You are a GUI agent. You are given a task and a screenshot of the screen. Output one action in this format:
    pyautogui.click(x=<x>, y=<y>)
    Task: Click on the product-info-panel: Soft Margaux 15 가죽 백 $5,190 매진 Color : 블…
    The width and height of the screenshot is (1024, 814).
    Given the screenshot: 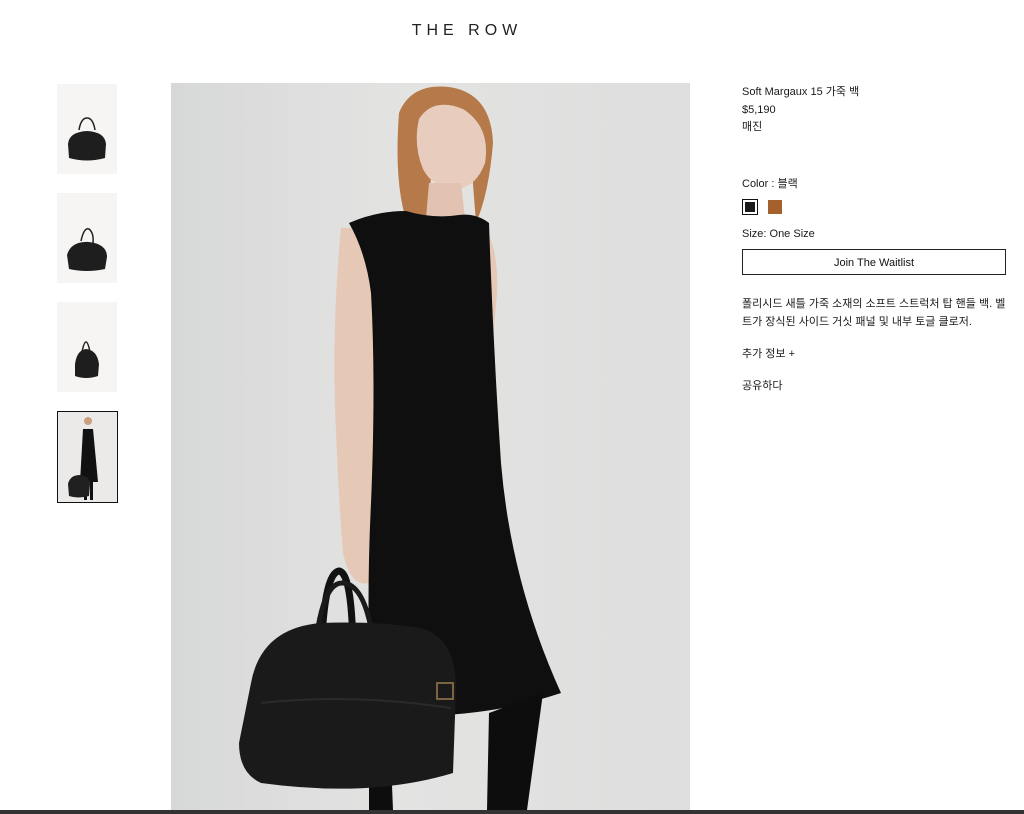 What is the action you would take?
    pyautogui.click(x=874, y=239)
    